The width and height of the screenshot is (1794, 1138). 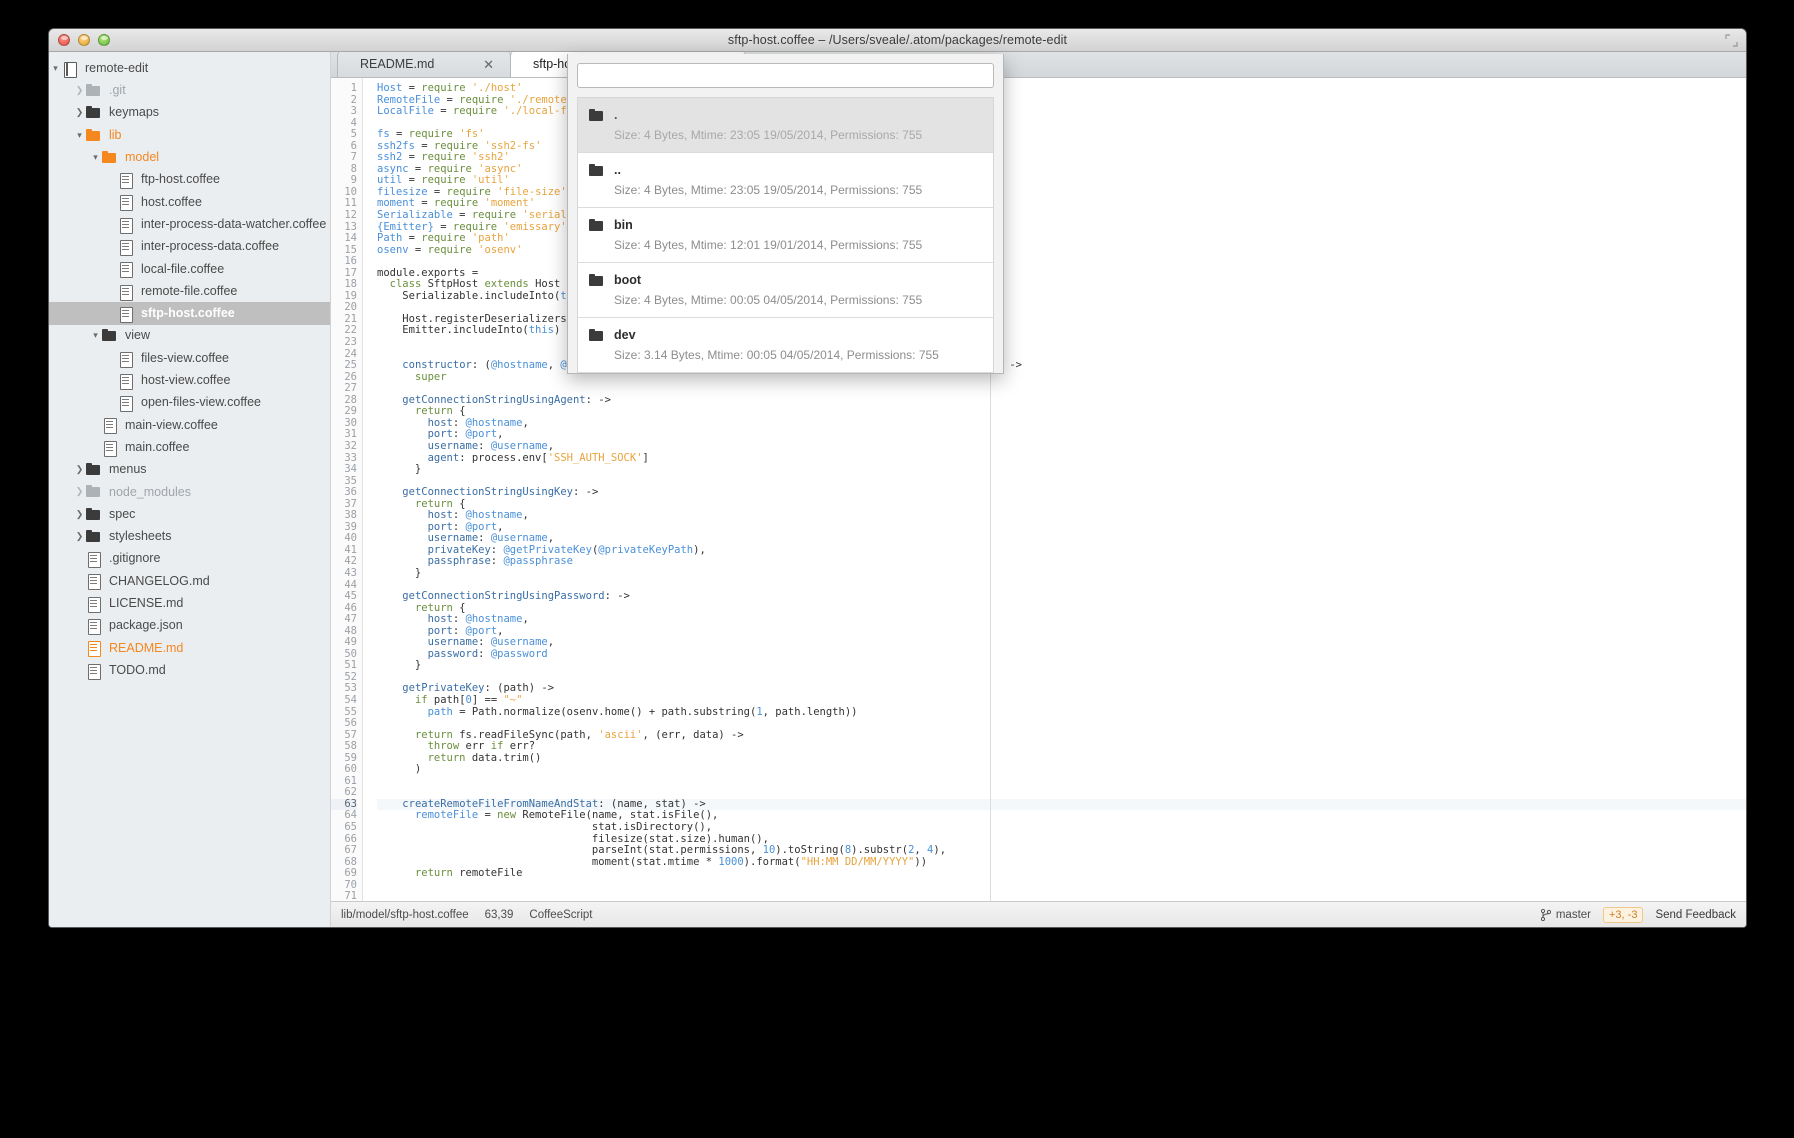 I want to click on tree-file-todo-md: TODO.md, so click(x=189, y=670).